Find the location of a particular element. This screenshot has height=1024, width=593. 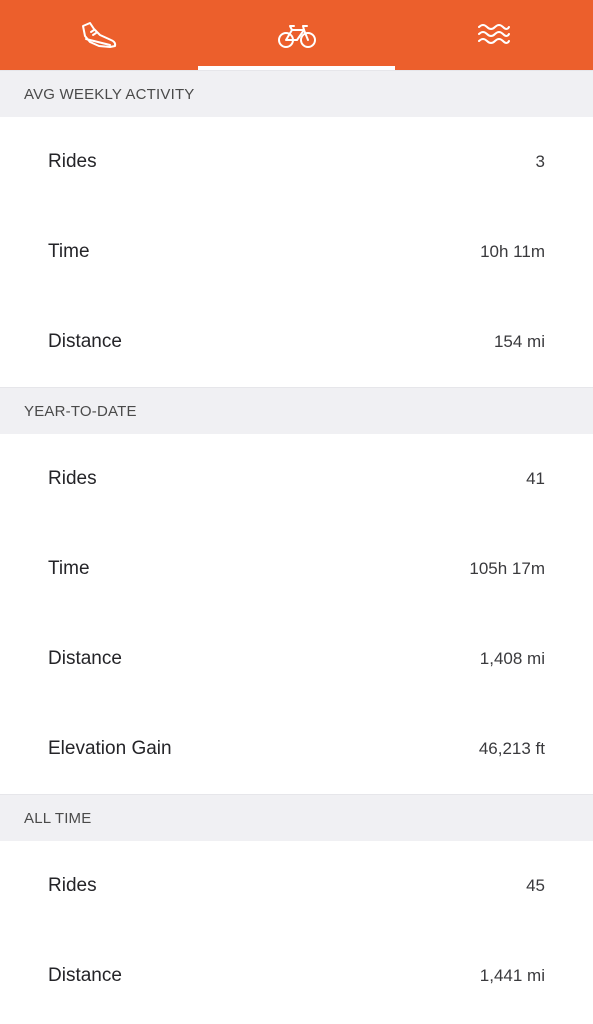

bicycle-icon is located at coordinates (297, 35).